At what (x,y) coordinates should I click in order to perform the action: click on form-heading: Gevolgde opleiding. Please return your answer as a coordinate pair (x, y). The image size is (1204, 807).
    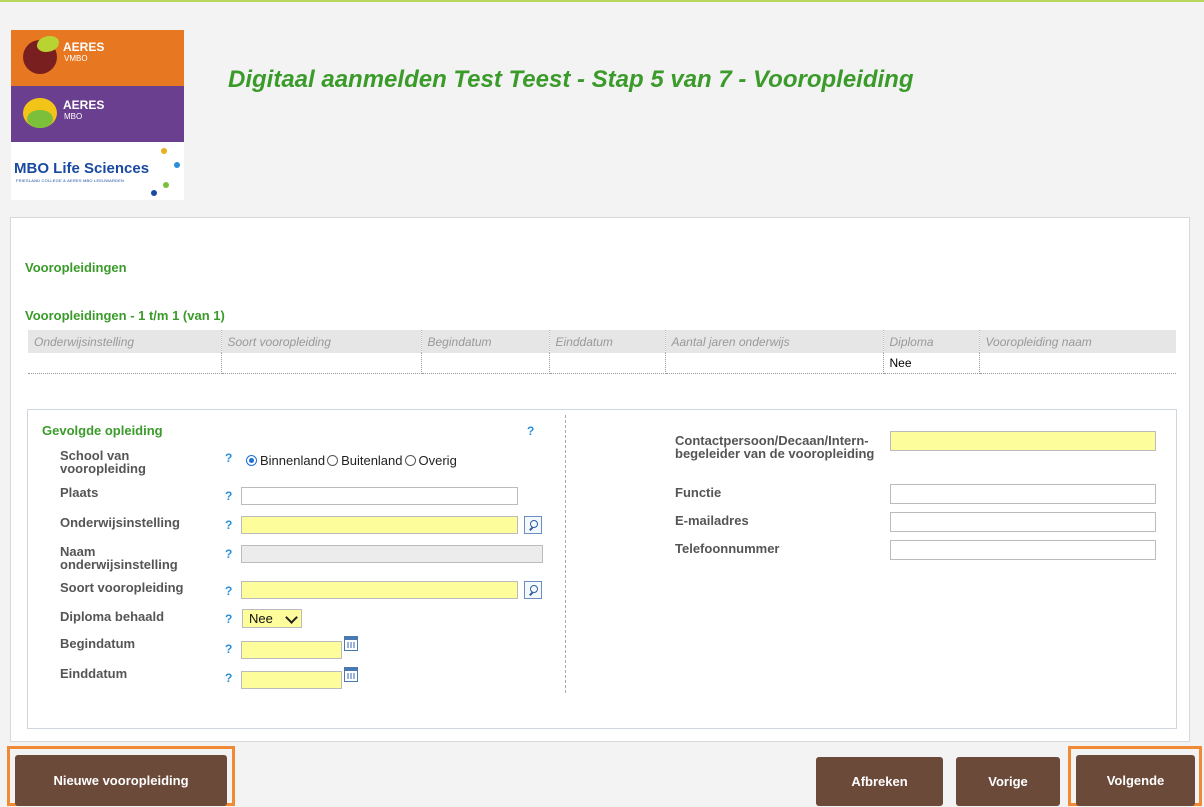
    Looking at the image, I should click on (102, 430).